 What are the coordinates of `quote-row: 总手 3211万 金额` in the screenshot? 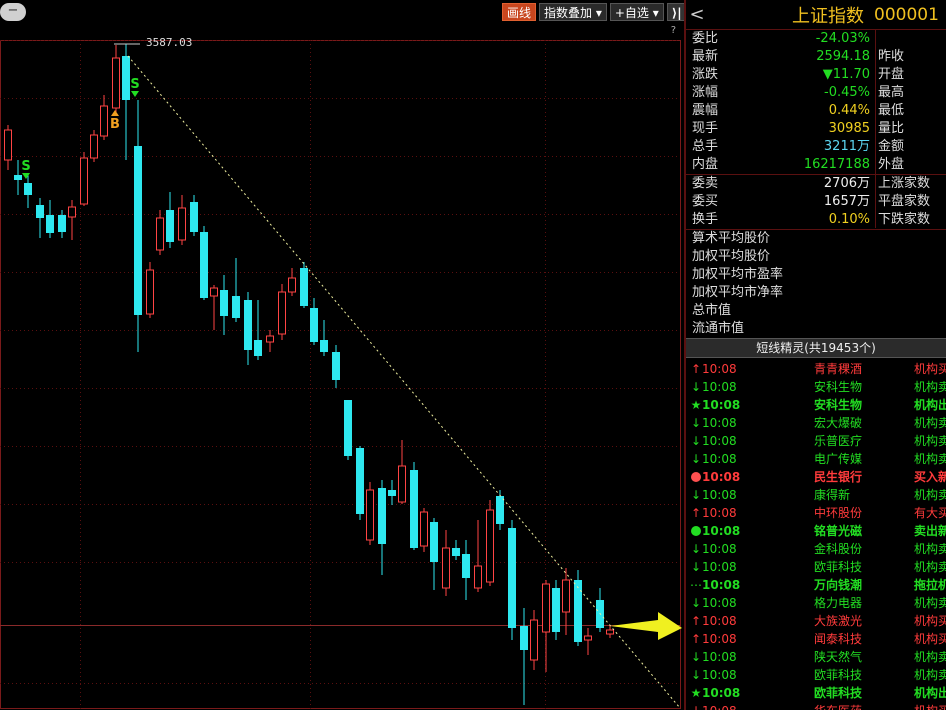 It's located at (816, 147).